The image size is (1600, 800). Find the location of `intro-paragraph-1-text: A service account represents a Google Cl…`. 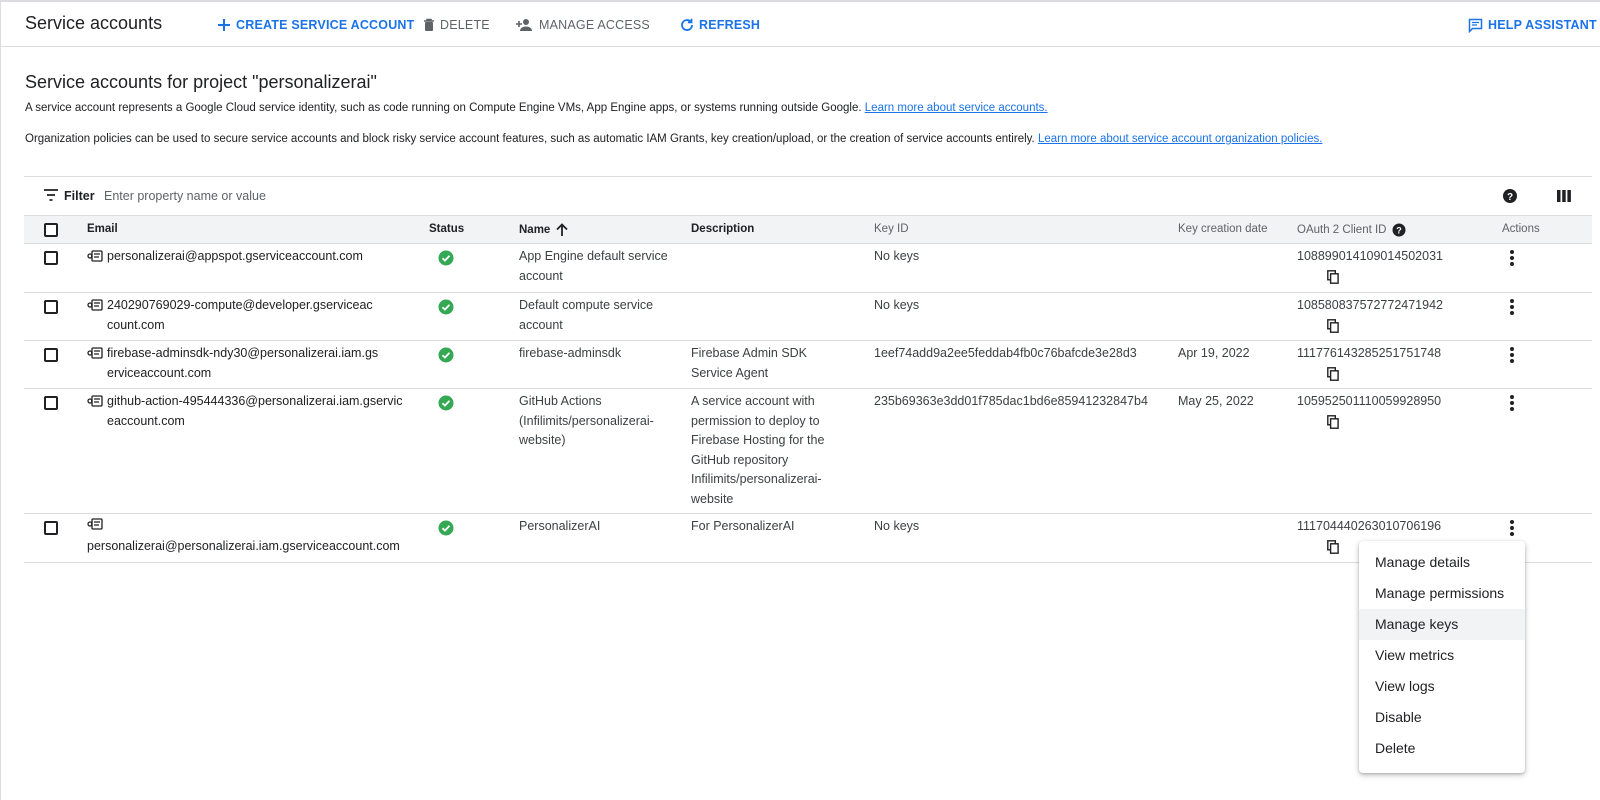

intro-paragraph-1-text: A service account represents a Google Cl… is located at coordinates (443, 108).